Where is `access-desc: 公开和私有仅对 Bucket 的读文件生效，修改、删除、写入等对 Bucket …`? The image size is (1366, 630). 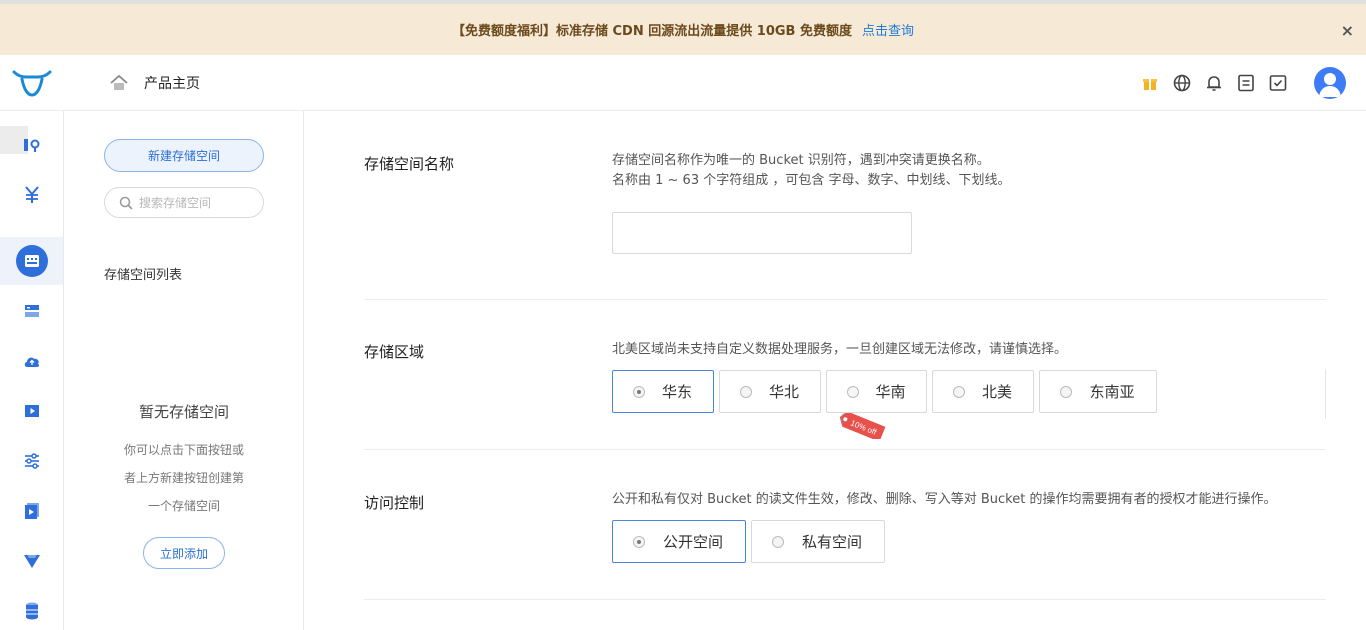 access-desc: 公开和私有仅对 Bucket 的读文件生效，修改、删除、写入等对 Bucket … is located at coordinates (944, 499).